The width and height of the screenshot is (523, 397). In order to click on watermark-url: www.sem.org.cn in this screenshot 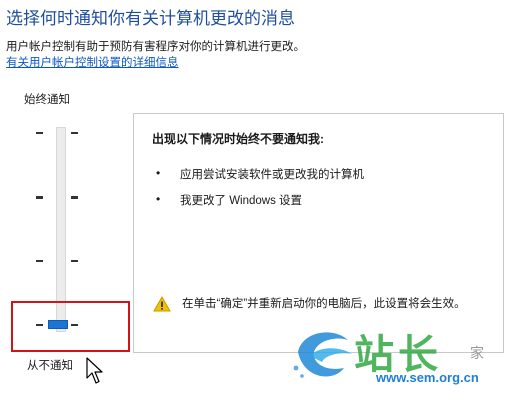, I will do `click(427, 377)`.